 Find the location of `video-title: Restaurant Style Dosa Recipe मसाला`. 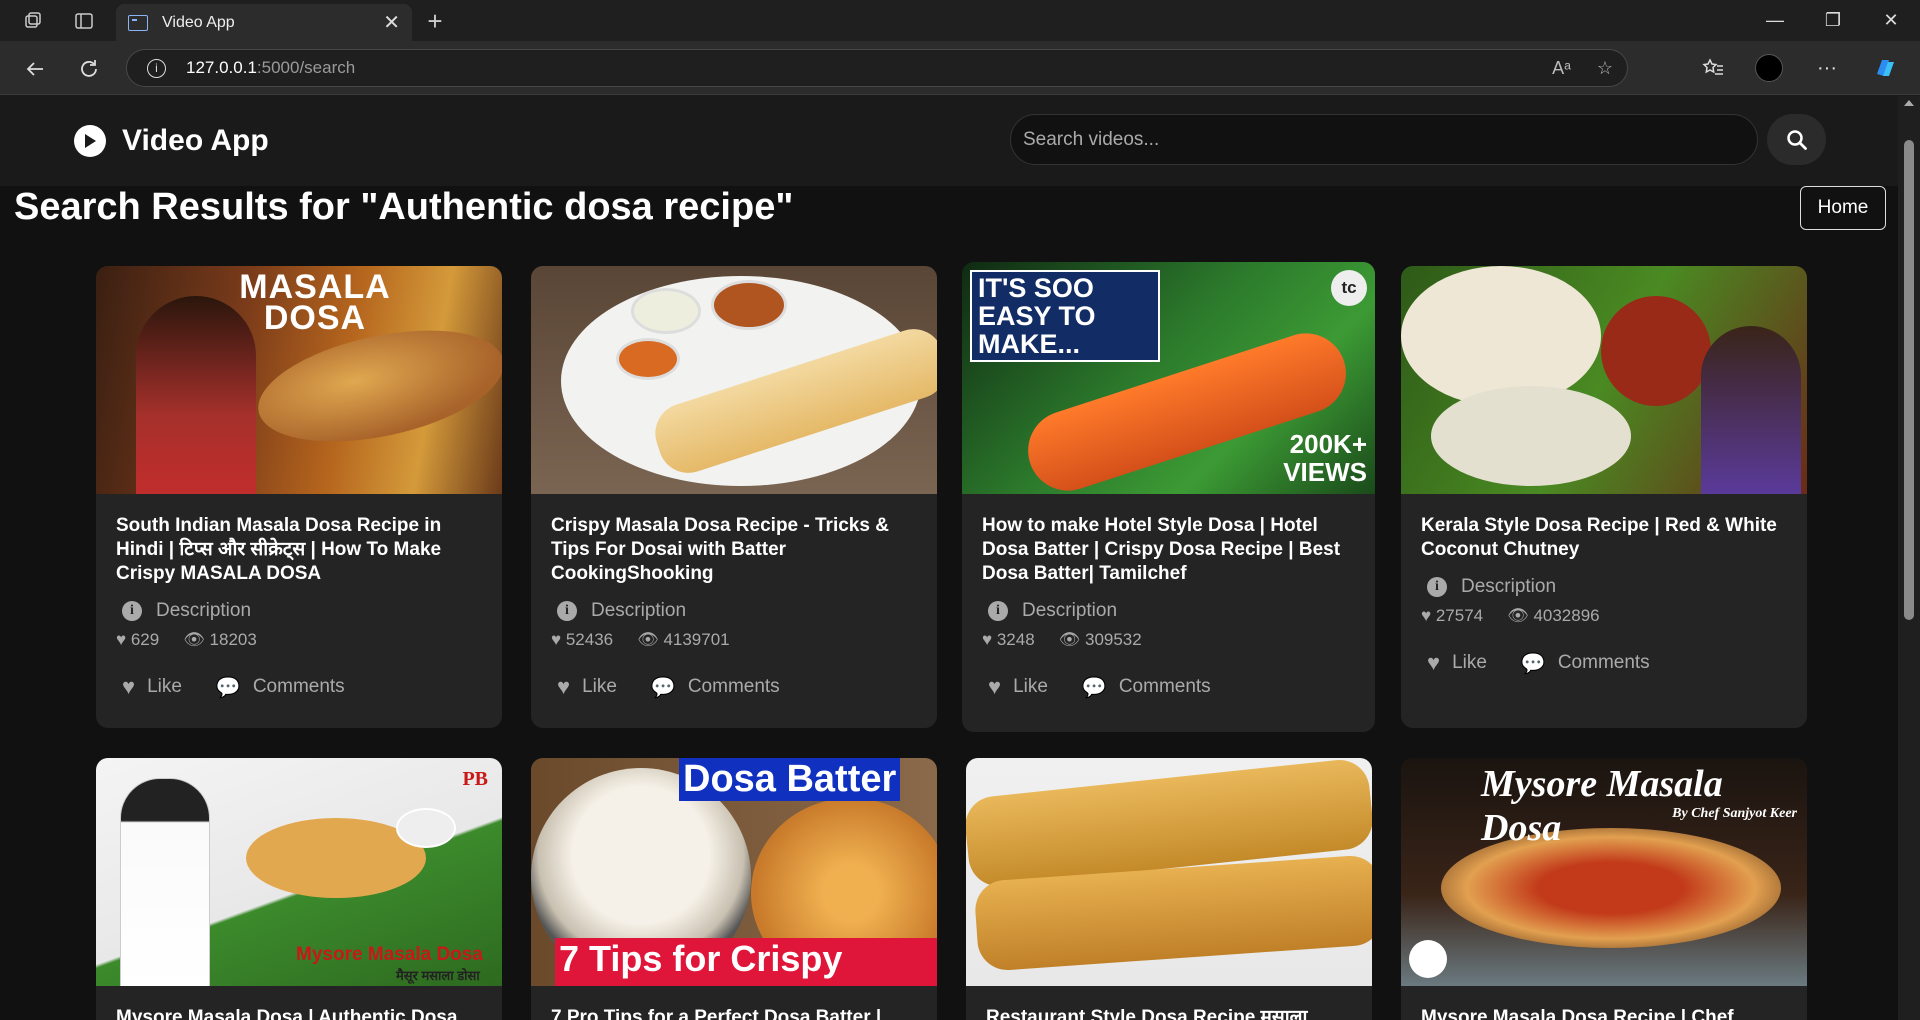

video-title: Restaurant Style Dosa Recipe मसाला is located at coordinates (1170, 1013).